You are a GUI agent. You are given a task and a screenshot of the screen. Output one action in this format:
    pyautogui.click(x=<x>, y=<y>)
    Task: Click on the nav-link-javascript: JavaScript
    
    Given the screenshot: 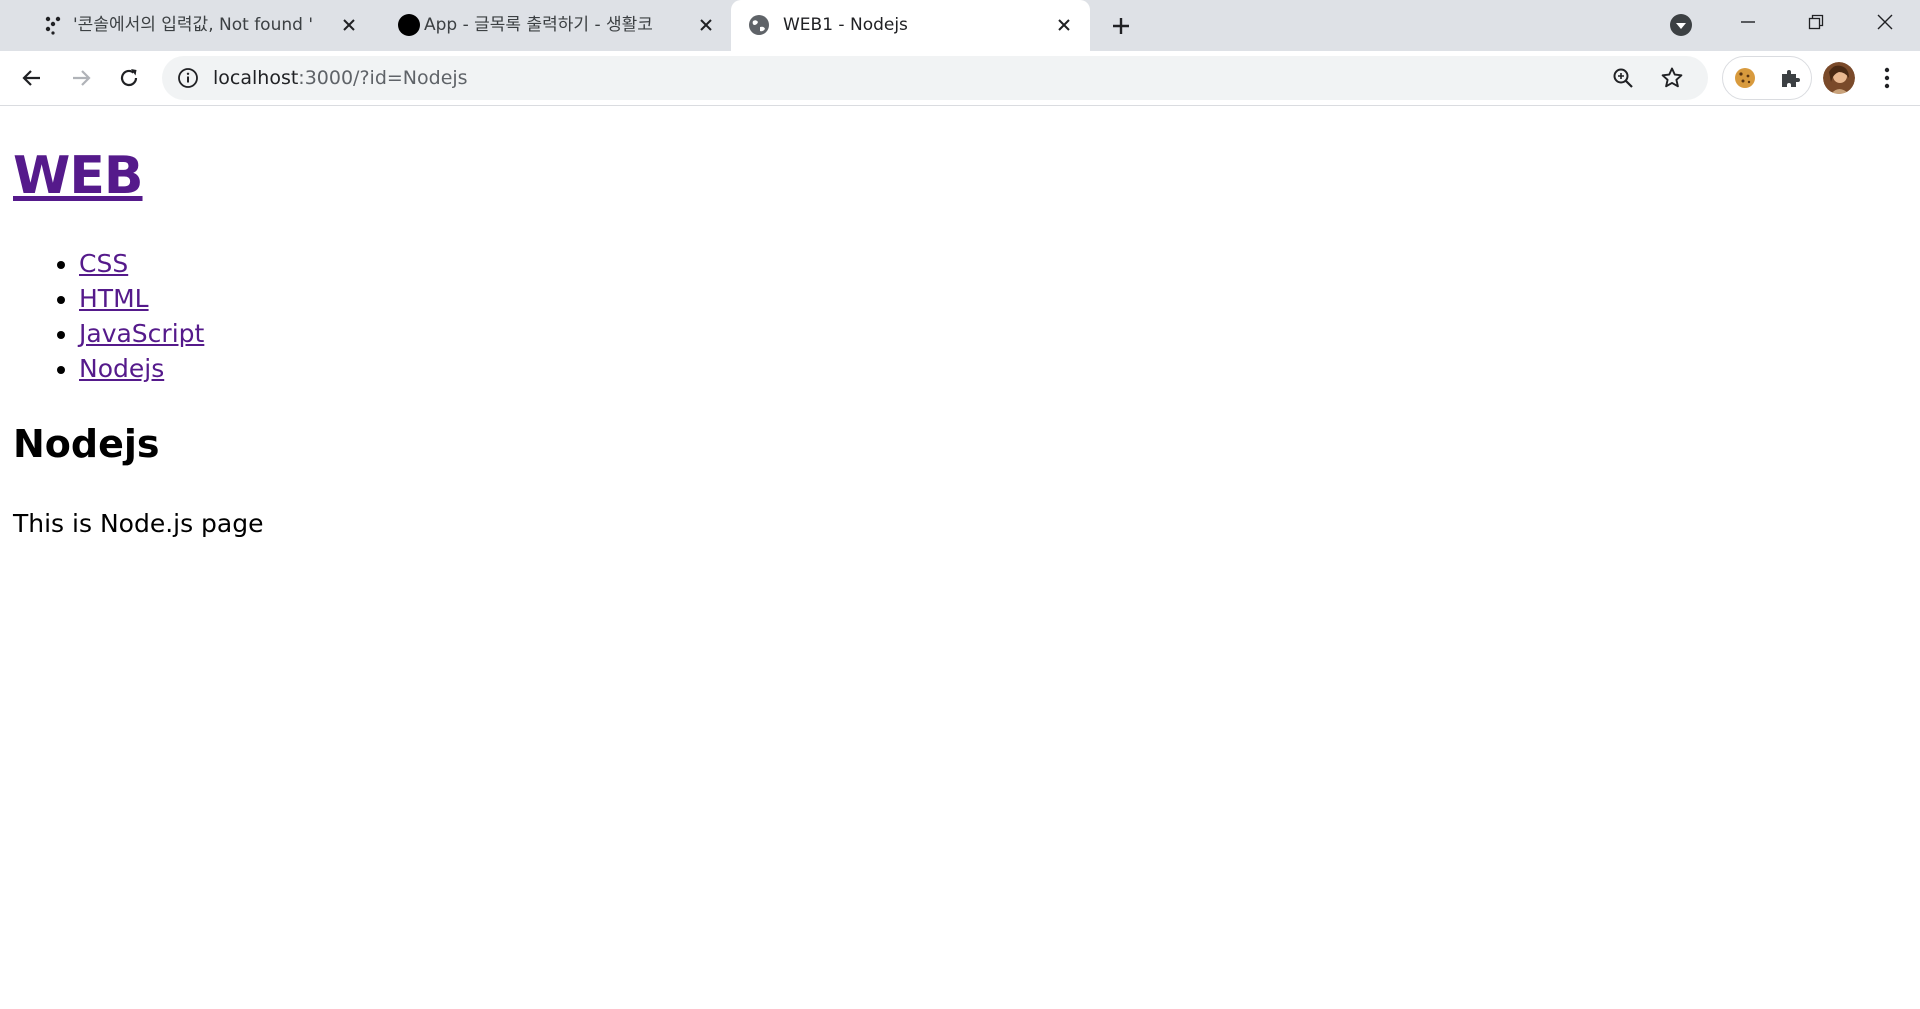 What is the action you would take?
    pyautogui.click(x=141, y=333)
    